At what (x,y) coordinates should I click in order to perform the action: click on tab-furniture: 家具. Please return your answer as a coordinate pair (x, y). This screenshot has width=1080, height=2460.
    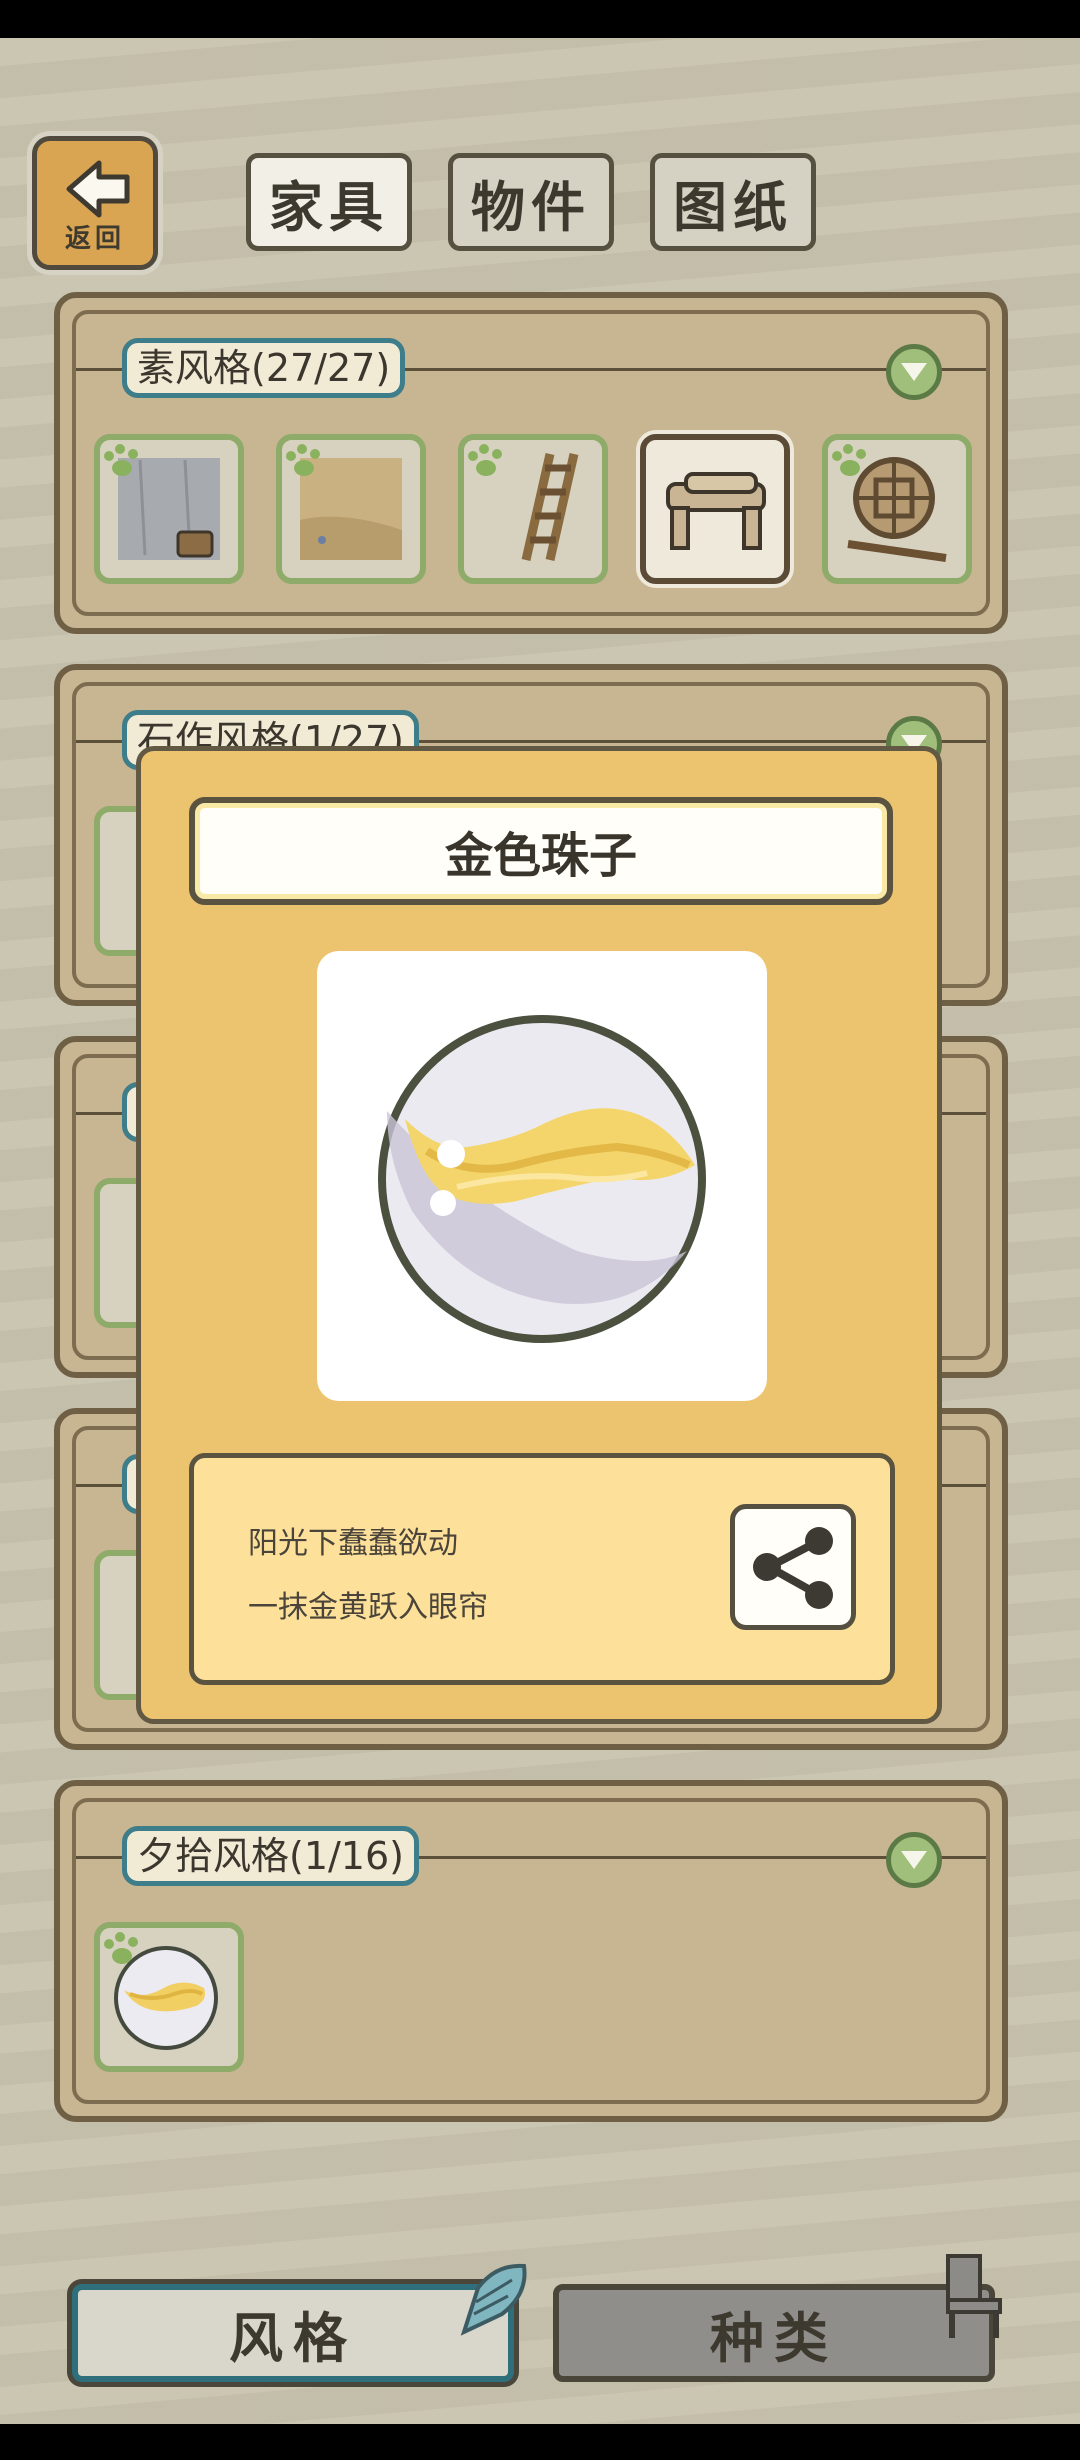
    Looking at the image, I should click on (329, 202).